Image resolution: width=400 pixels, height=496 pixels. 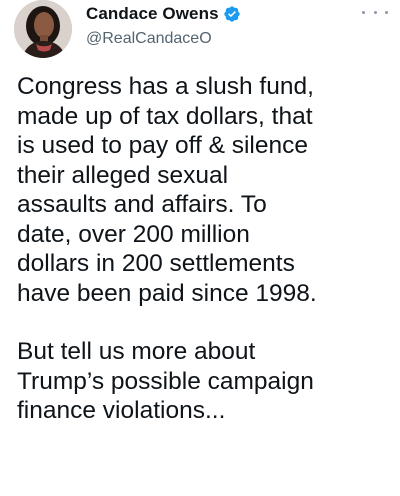 I want to click on avatar, so click(x=43, y=29).